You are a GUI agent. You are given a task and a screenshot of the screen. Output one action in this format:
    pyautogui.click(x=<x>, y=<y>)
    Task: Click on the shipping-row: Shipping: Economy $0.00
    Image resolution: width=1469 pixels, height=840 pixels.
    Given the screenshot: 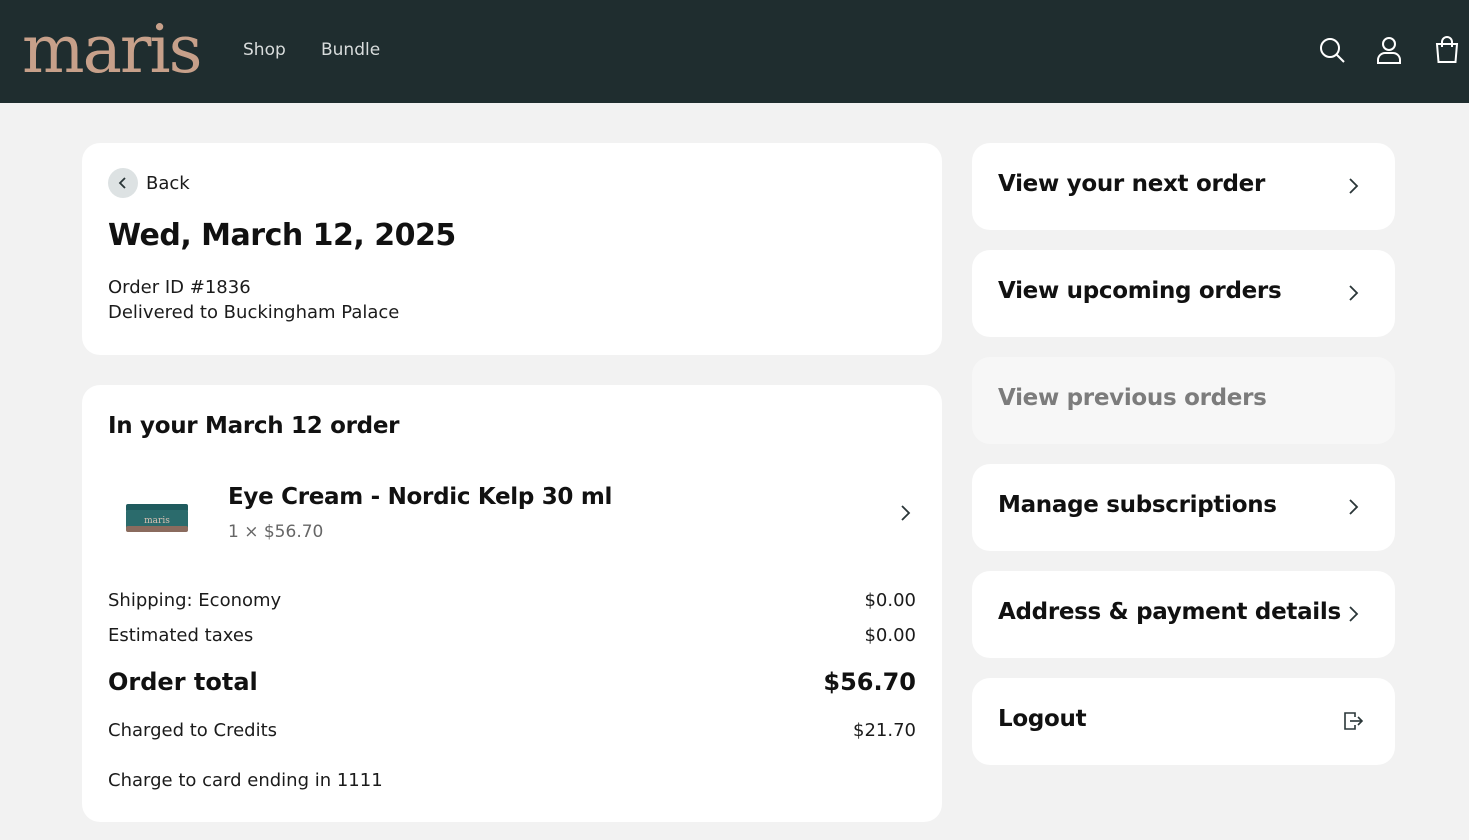 What is the action you would take?
    pyautogui.click(x=512, y=600)
    